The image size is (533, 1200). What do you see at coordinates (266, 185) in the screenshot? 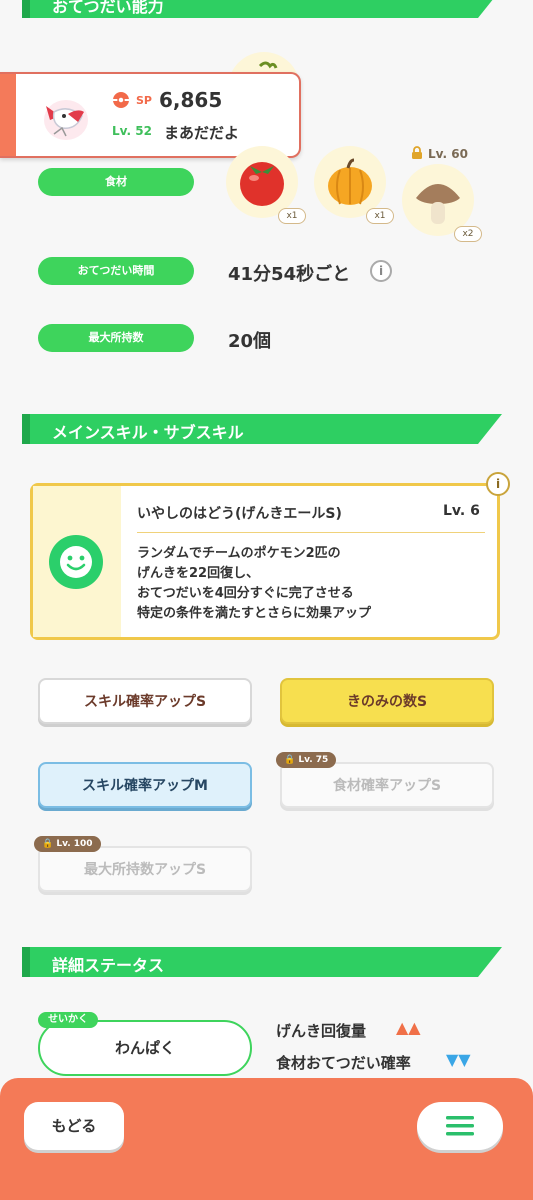
I see `ingredient-tomato: x1` at bounding box center [266, 185].